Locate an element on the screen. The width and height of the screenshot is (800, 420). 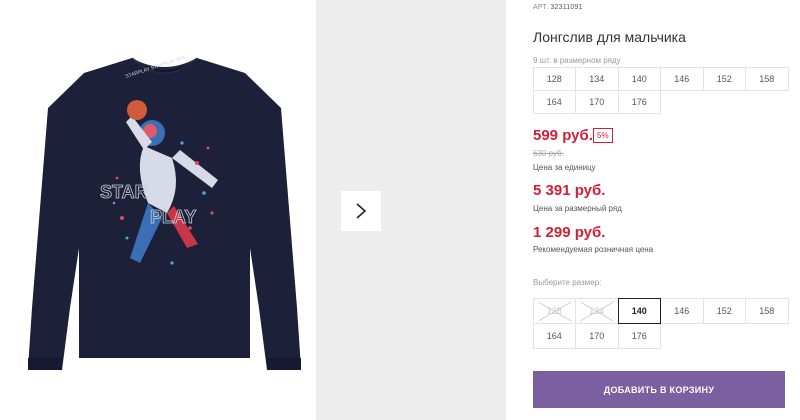
chevron-right-icon is located at coordinates (361, 211).